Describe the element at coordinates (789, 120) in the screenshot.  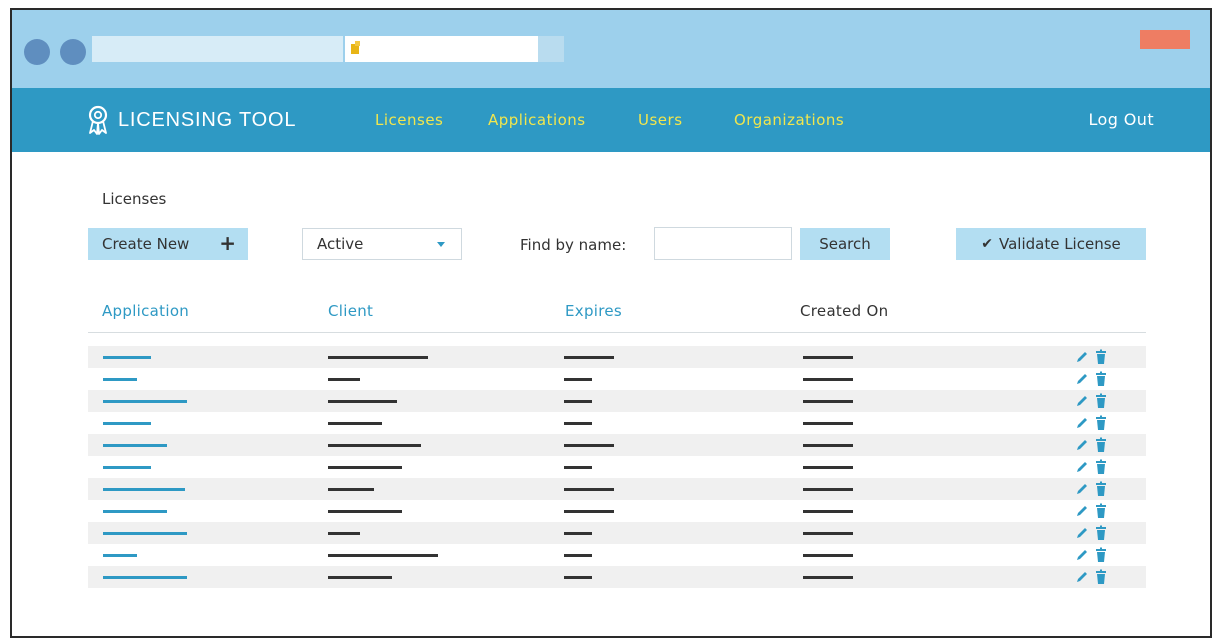
I see `nav-organizations: Organizations` at that location.